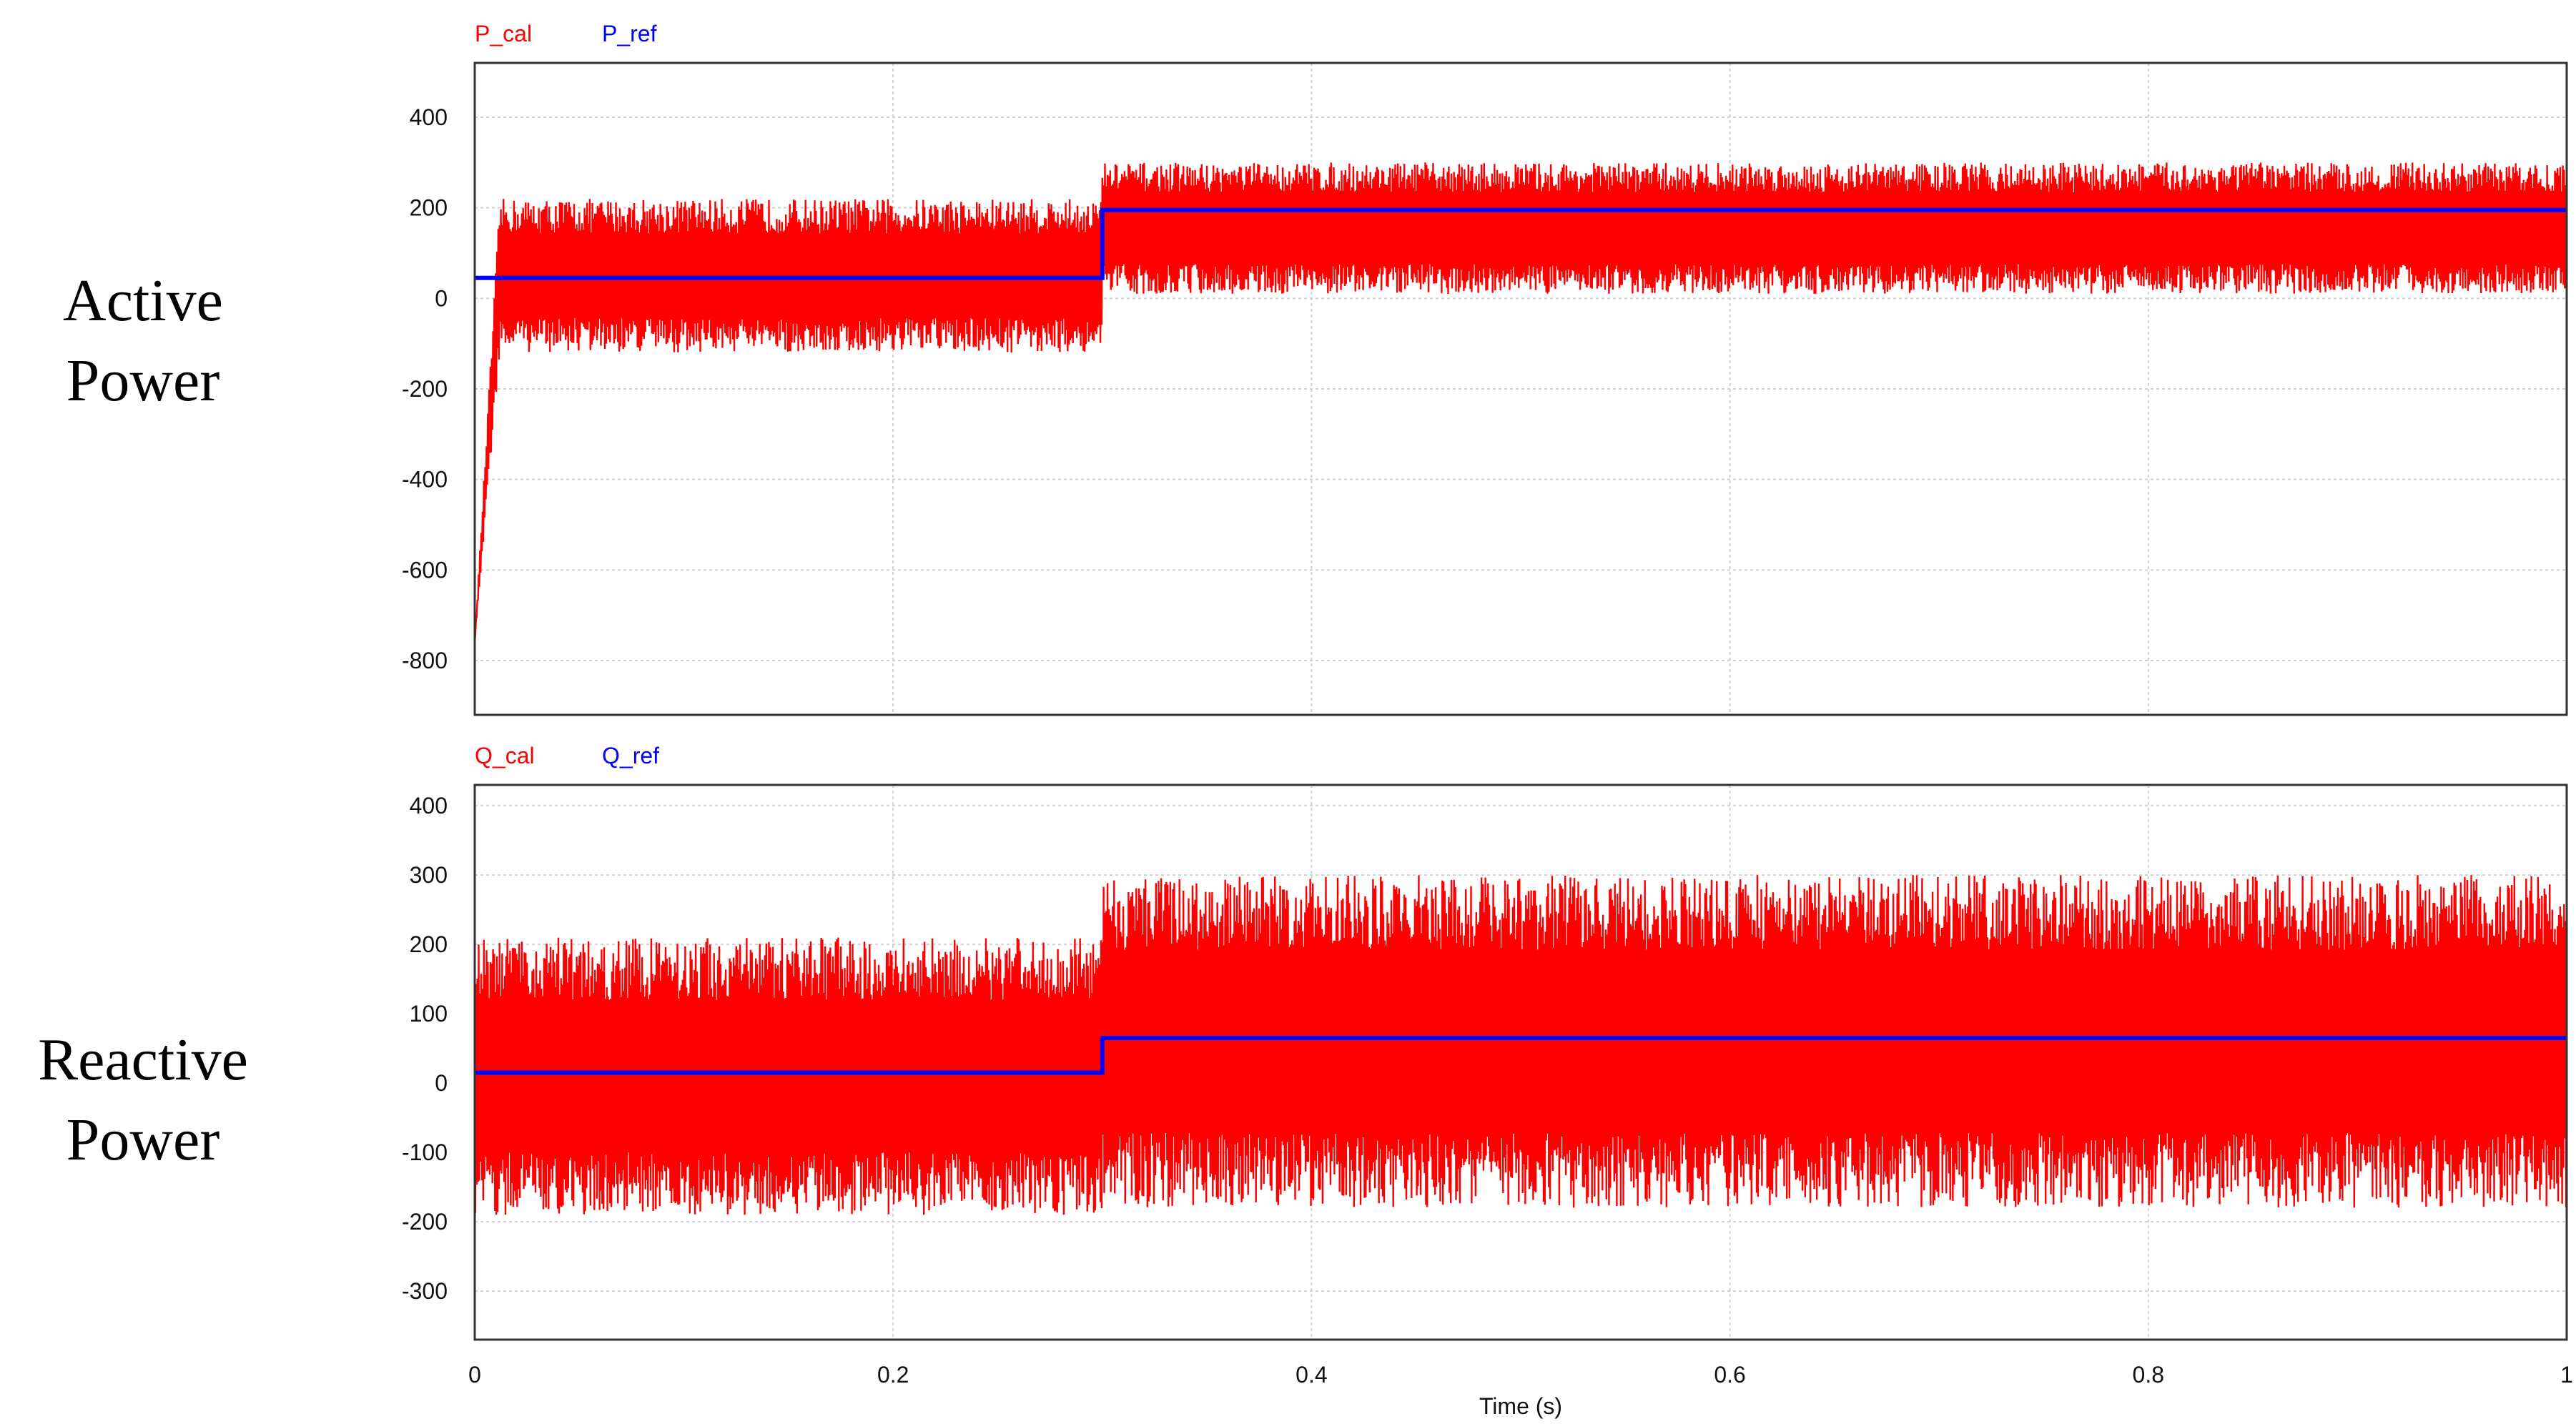 The height and width of the screenshot is (1424, 2576). I want to click on active-power-label-line: Active, so click(143, 300).